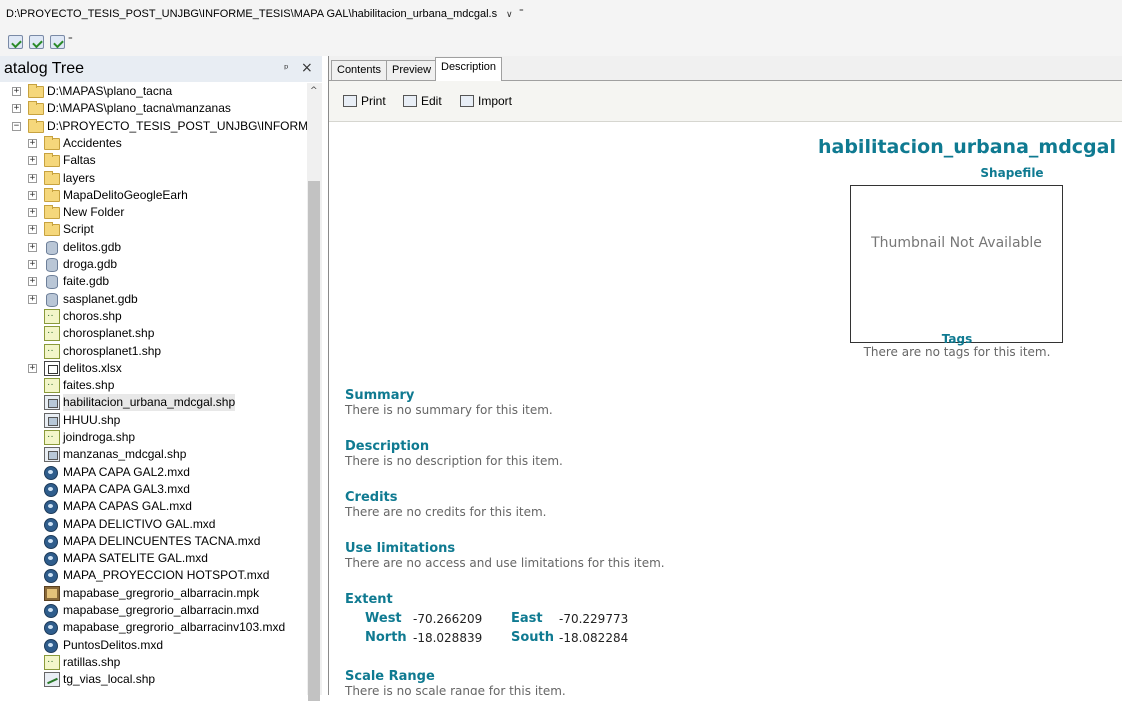  What do you see at coordinates (725, 101) in the screenshot?
I see `description-toolbar: Print Edit Import` at bounding box center [725, 101].